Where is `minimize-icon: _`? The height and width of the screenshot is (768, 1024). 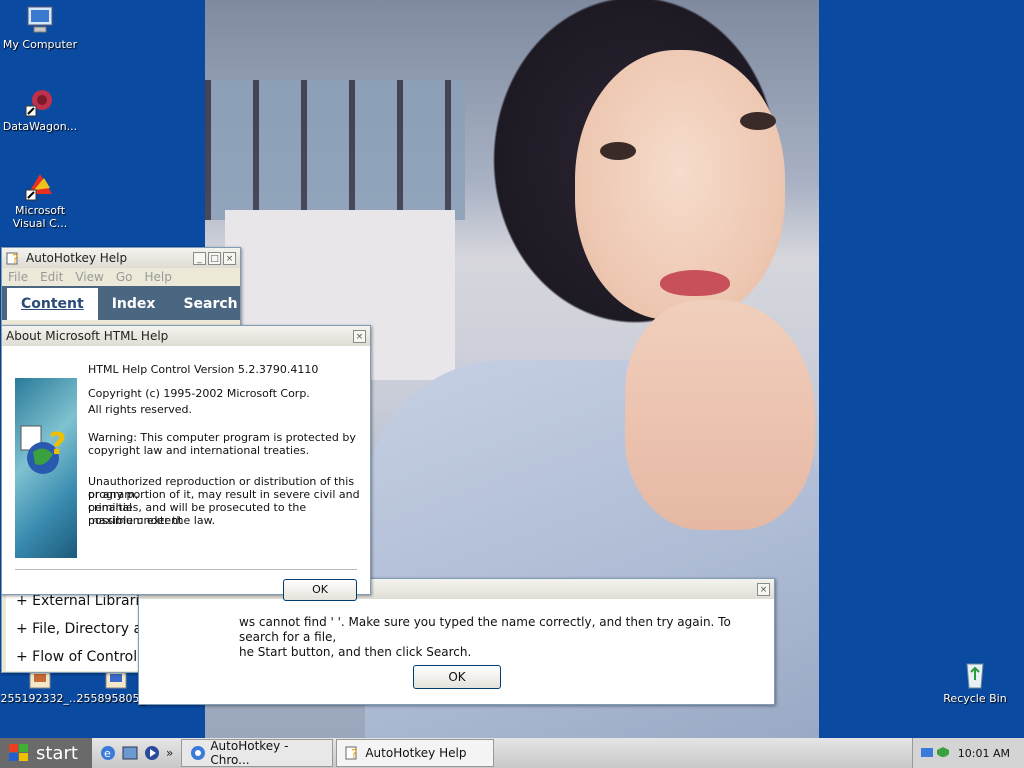 minimize-icon: _ is located at coordinates (199, 258).